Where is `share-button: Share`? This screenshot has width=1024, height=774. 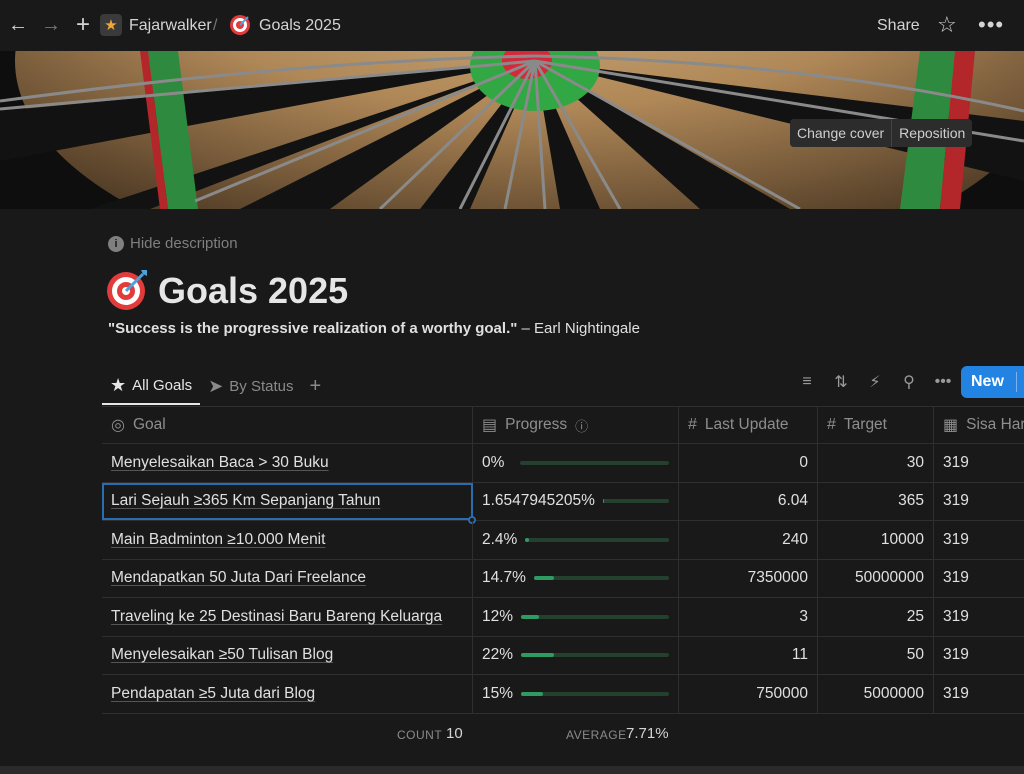 share-button: Share is located at coordinates (898, 26).